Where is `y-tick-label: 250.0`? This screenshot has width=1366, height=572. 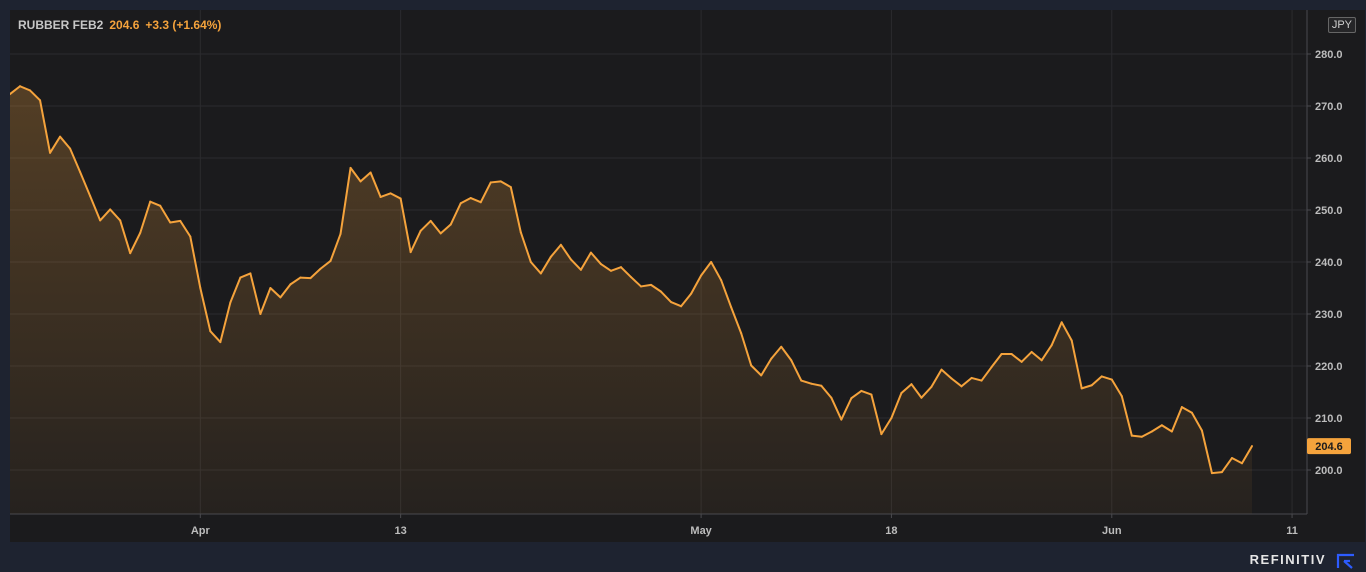 y-tick-label: 250.0 is located at coordinates (1329, 211).